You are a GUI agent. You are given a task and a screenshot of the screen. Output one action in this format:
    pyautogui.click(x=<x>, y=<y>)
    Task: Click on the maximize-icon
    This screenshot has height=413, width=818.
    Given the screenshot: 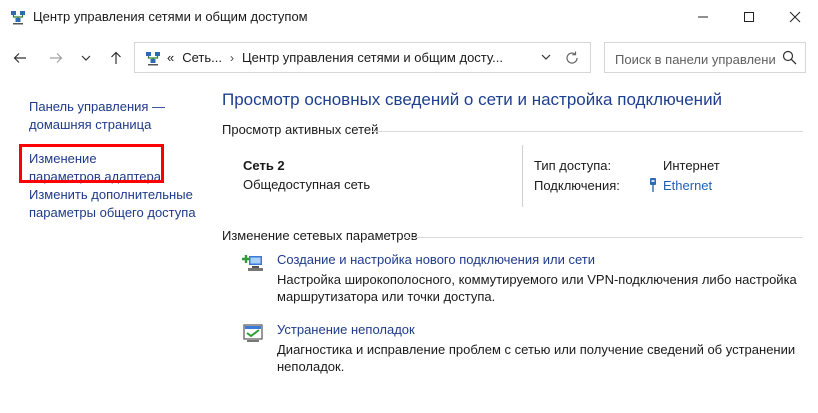 What is the action you would take?
    pyautogui.click(x=749, y=17)
    